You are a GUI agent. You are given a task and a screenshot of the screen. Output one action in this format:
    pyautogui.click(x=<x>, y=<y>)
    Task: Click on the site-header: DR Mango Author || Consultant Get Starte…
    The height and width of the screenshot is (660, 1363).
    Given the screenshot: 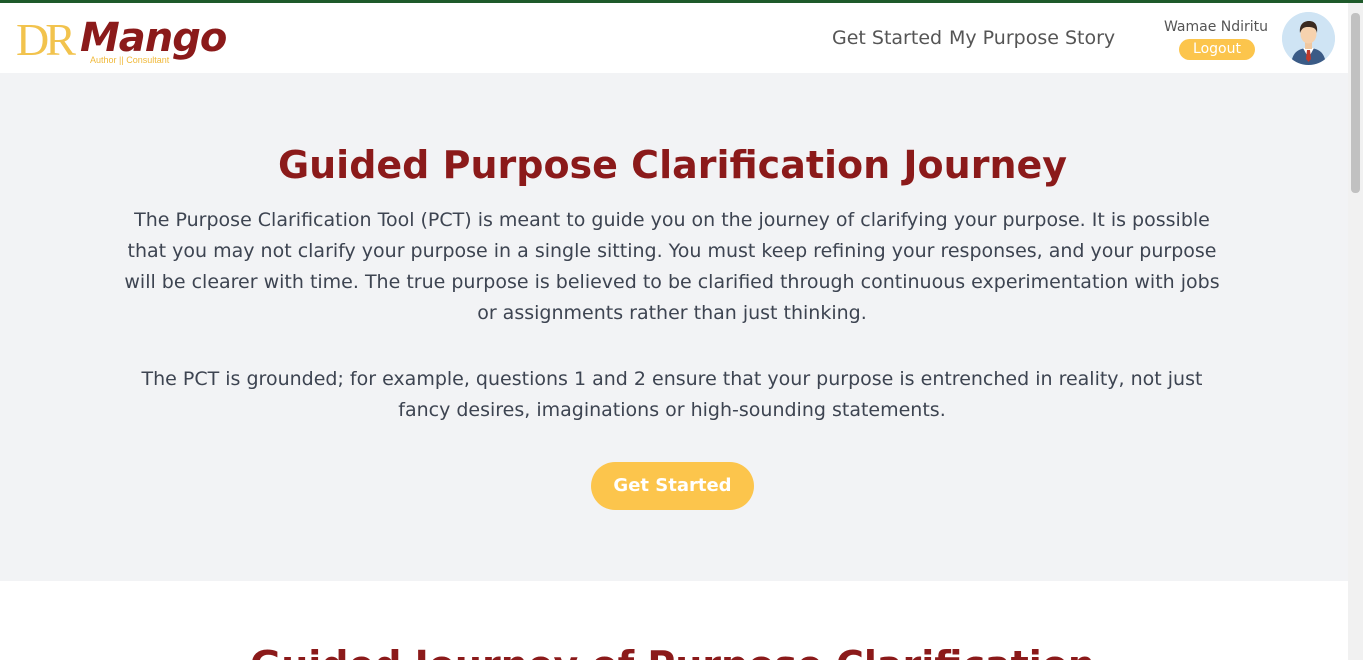 What is the action you would take?
    pyautogui.click(x=674, y=38)
    